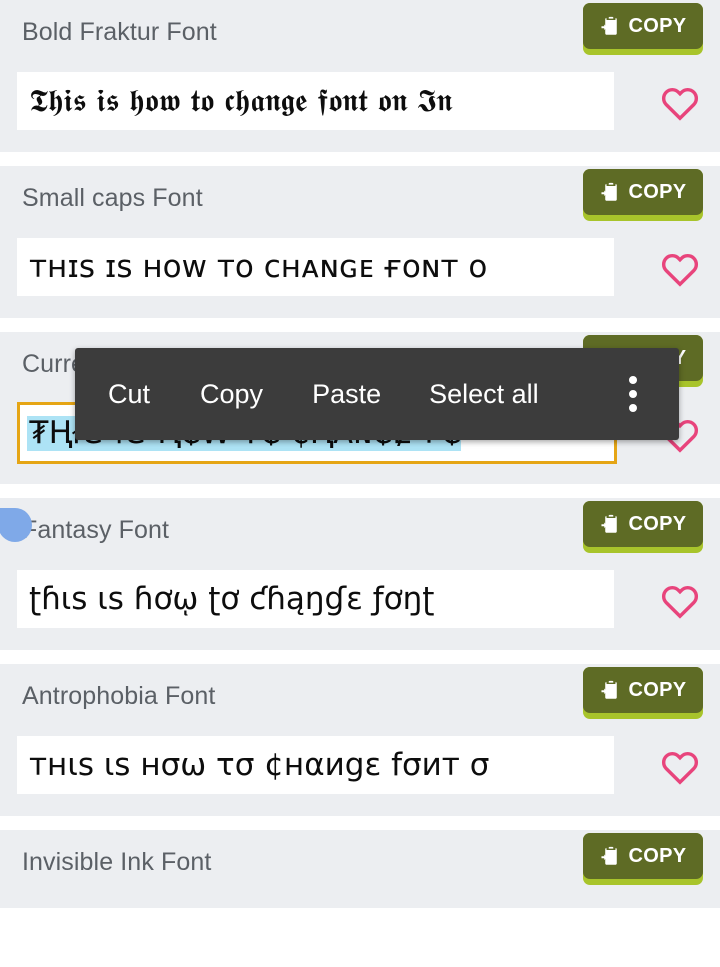 Image resolution: width=720 pixels, height=967 pixels. I want to click on sample-text-row: ᴛнιs ιs нσω τσ ¢нαиgε fσит σ, so click(360, 767).